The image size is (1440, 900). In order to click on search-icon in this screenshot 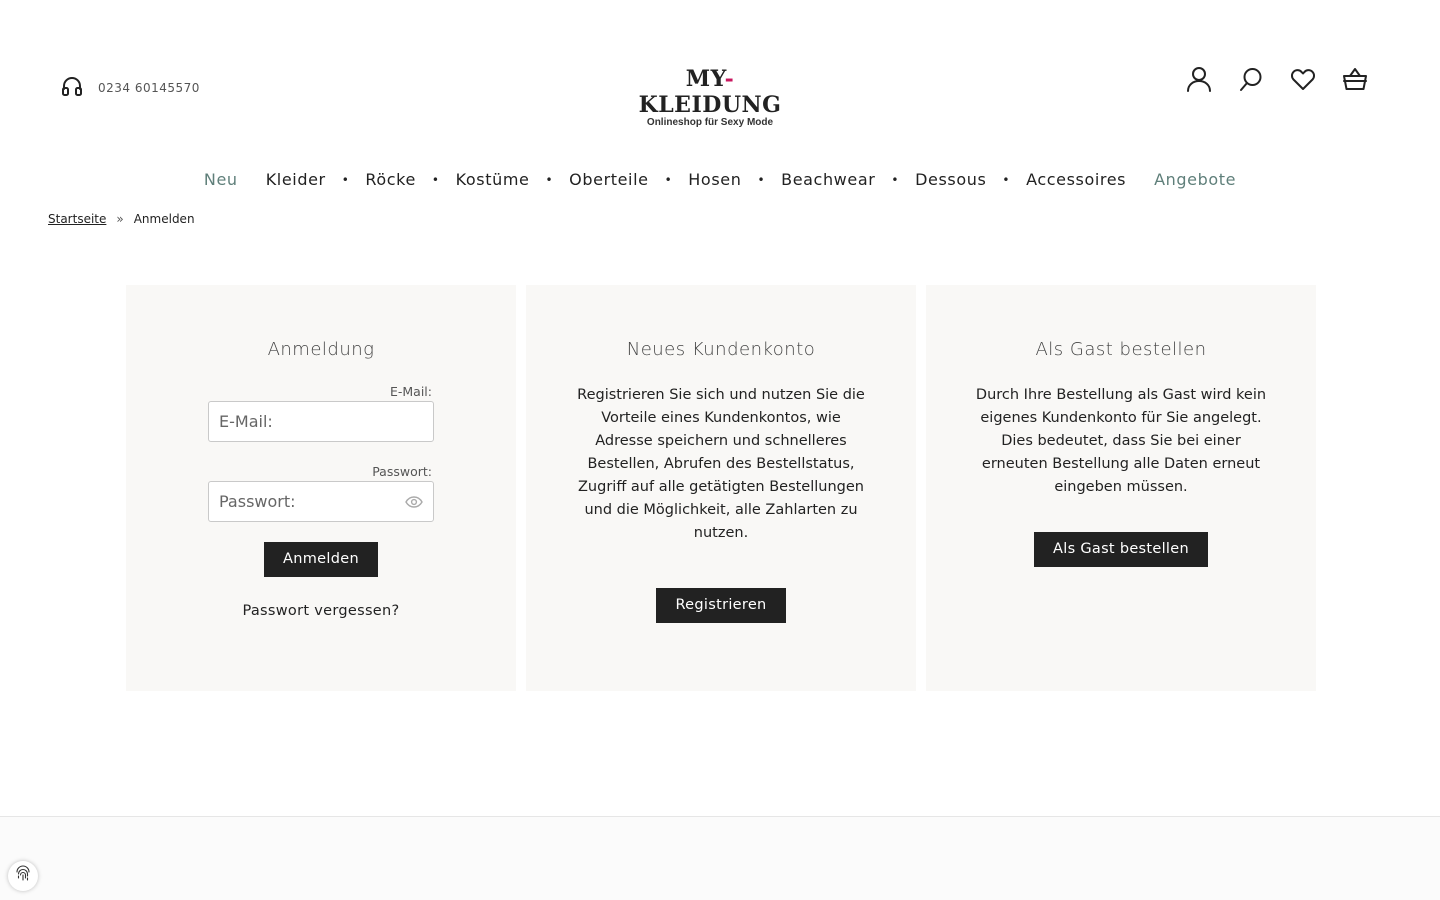, I will do `click(1251, 81)`.